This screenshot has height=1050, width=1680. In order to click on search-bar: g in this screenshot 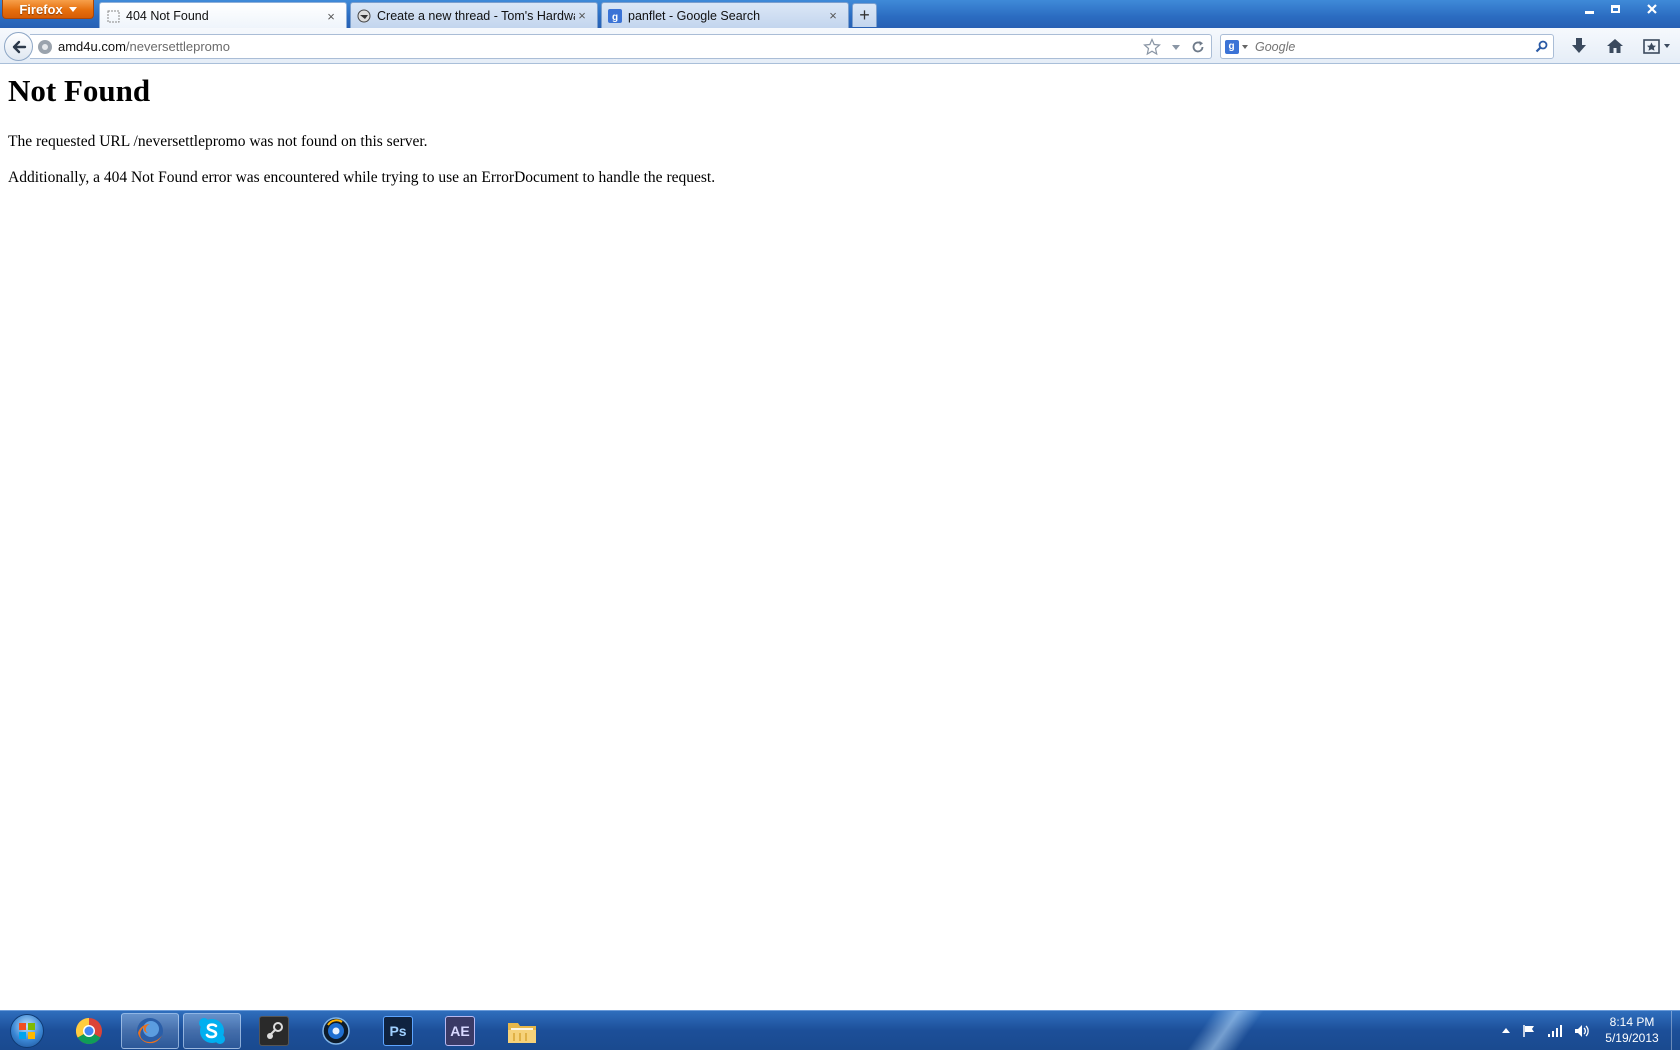, I will do `click(1387, 46)`.